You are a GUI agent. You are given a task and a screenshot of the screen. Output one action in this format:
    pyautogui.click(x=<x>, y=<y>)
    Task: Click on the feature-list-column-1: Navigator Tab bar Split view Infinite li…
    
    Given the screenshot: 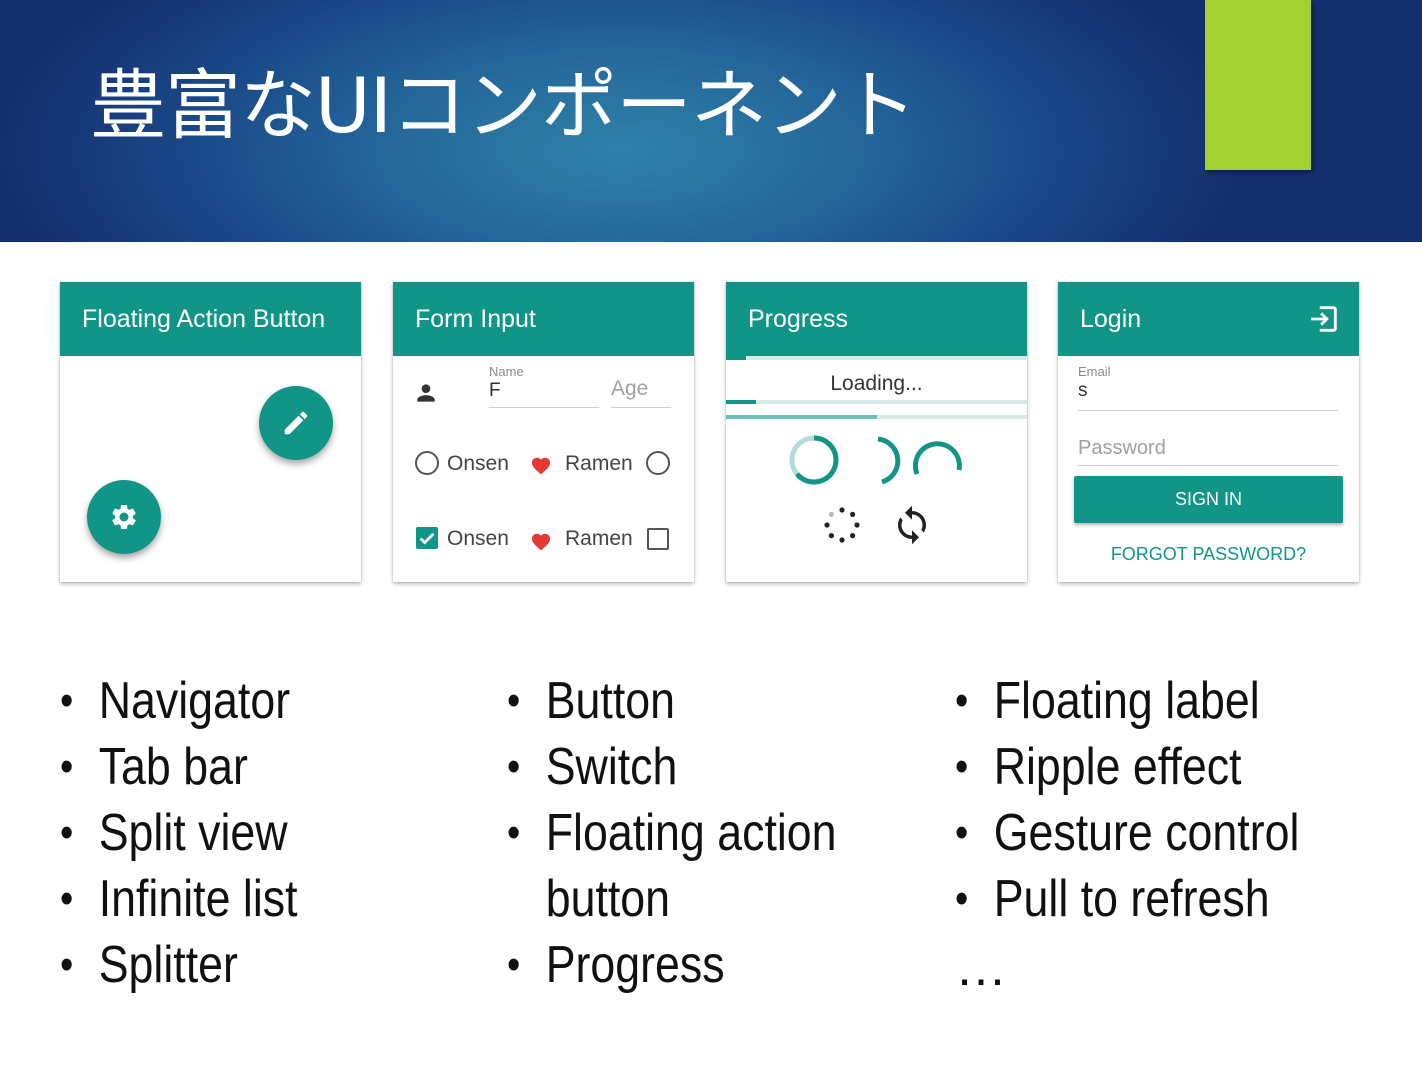 What is the action you would take?
    pyautogui.click(x=198, y=833)
    